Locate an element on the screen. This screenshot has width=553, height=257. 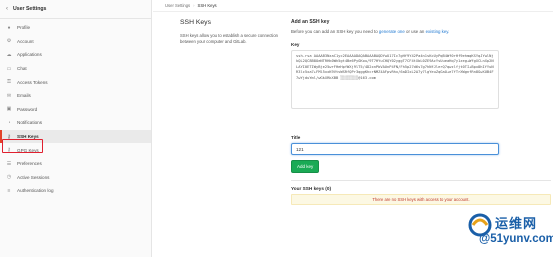
breadcrumb-parent: User Settings is located at coordinates (177, 5).